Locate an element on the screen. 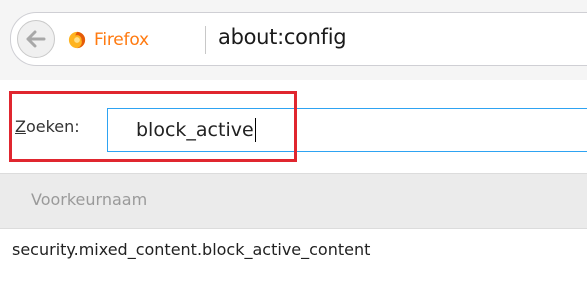 Image resolution: width=587 pixels, height=284 pixels. search-input-value: block_active is located at coordinates (195, 130).